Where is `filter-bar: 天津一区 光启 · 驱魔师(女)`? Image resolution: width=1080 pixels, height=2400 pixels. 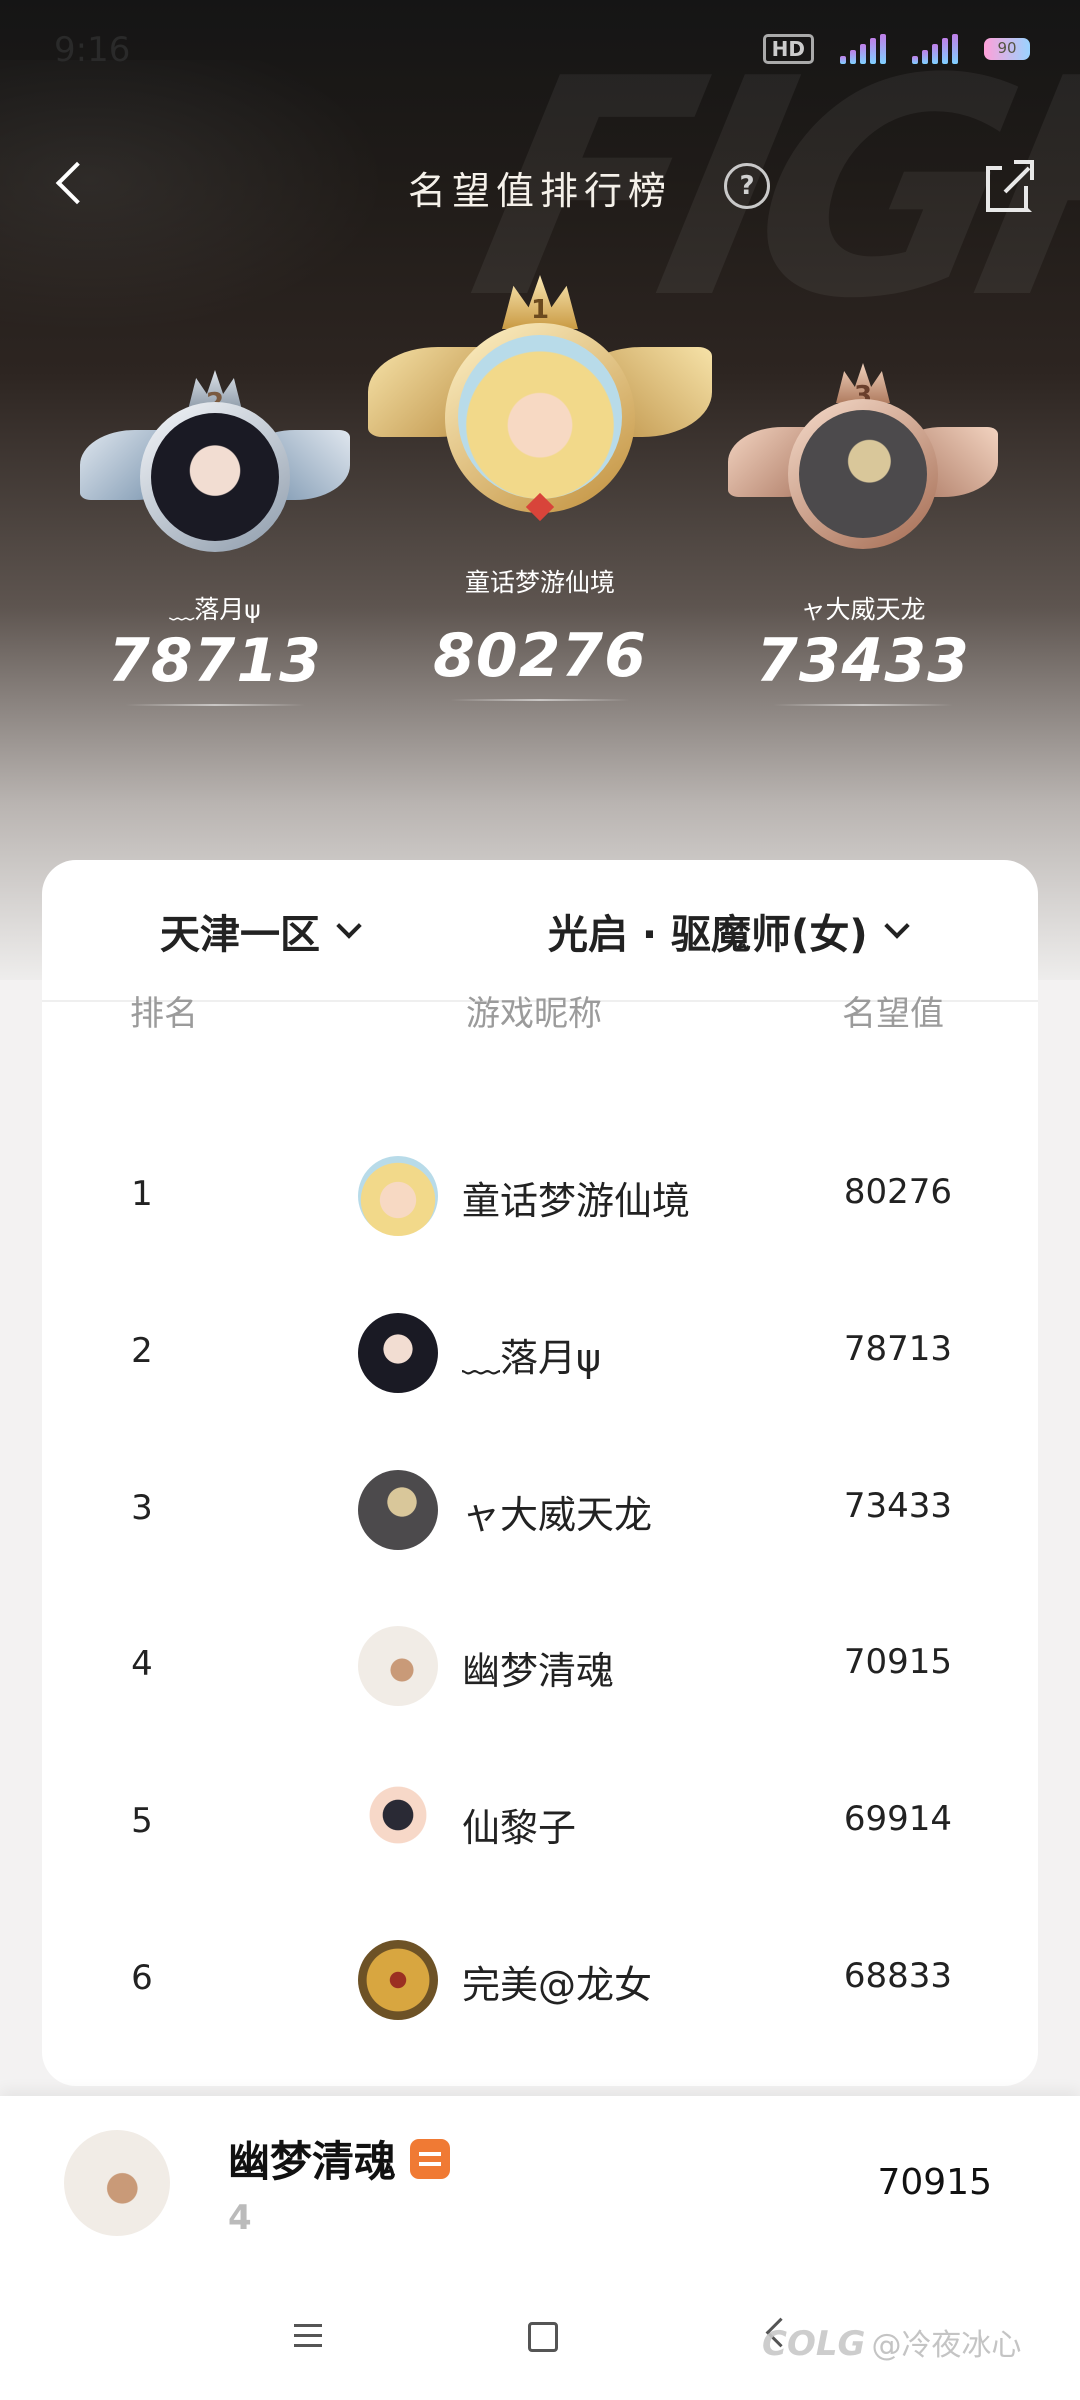 filter-bar: 天津一区 光启 · 驱魔师(女) is located at coordinates (540, 931).